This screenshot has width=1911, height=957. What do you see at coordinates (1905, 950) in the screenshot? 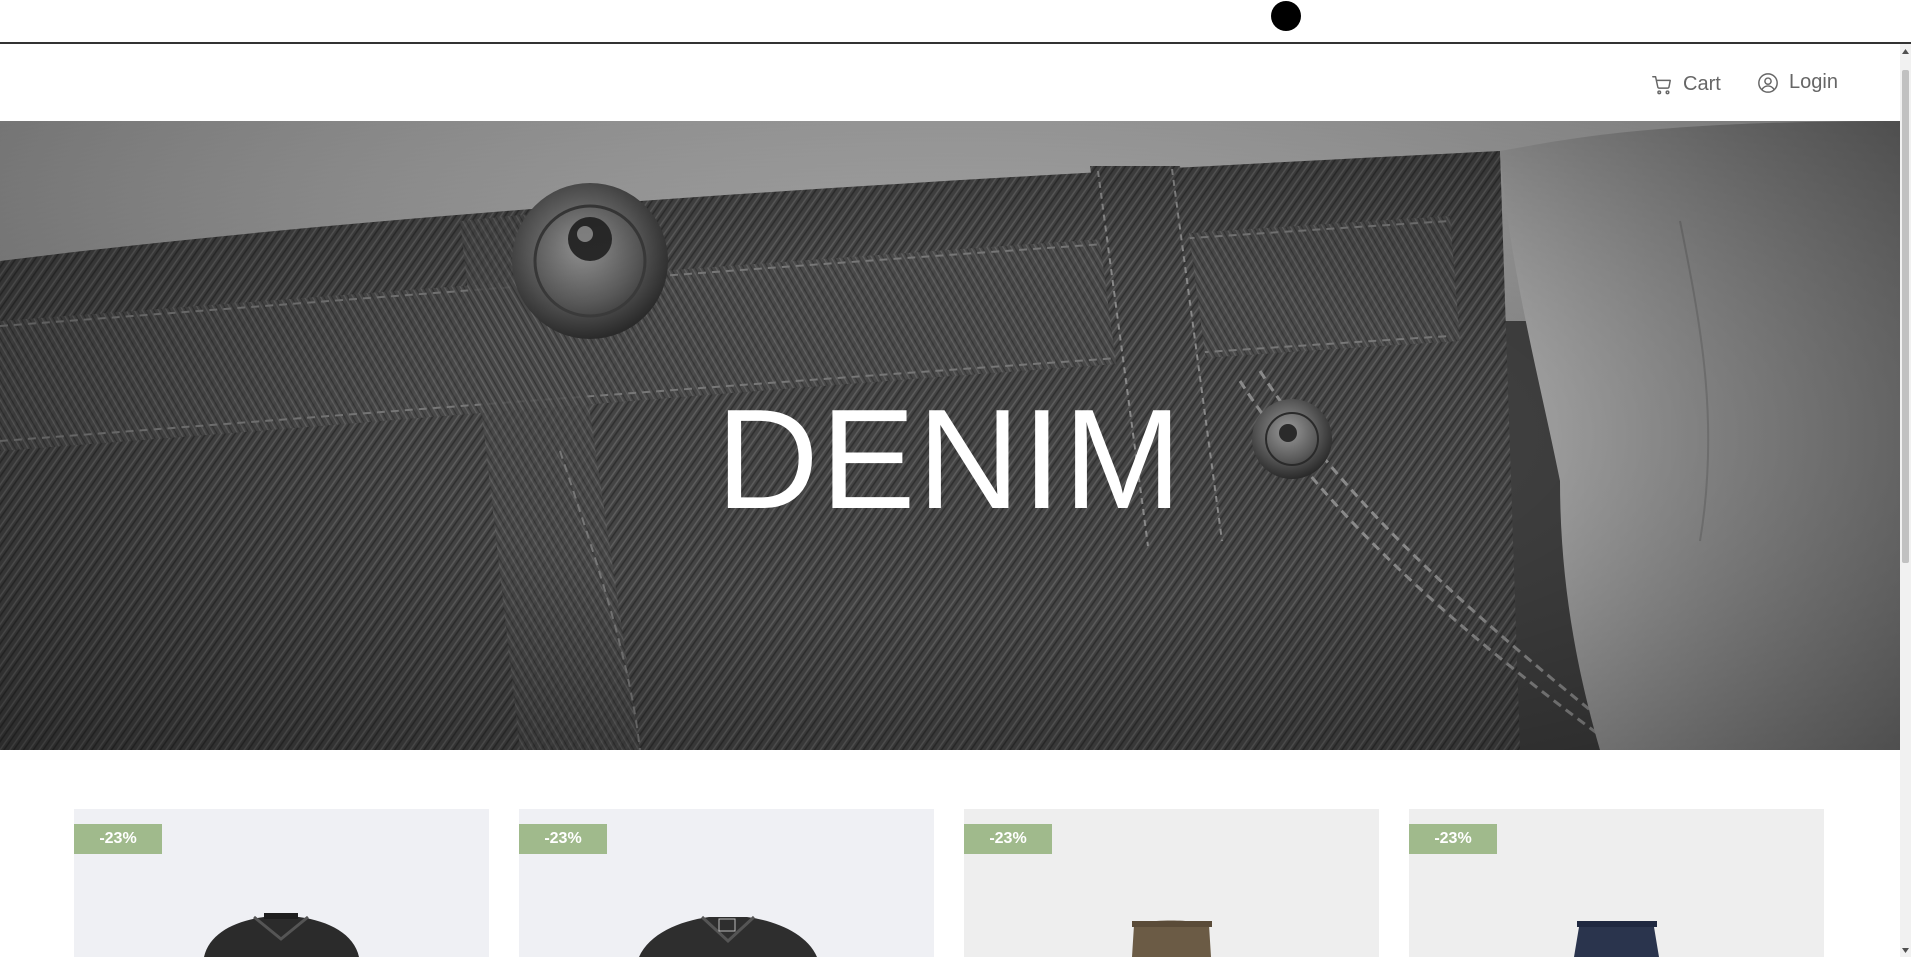
I see `scroll-down-arrow-icon` at bounding box center [1905, 950].